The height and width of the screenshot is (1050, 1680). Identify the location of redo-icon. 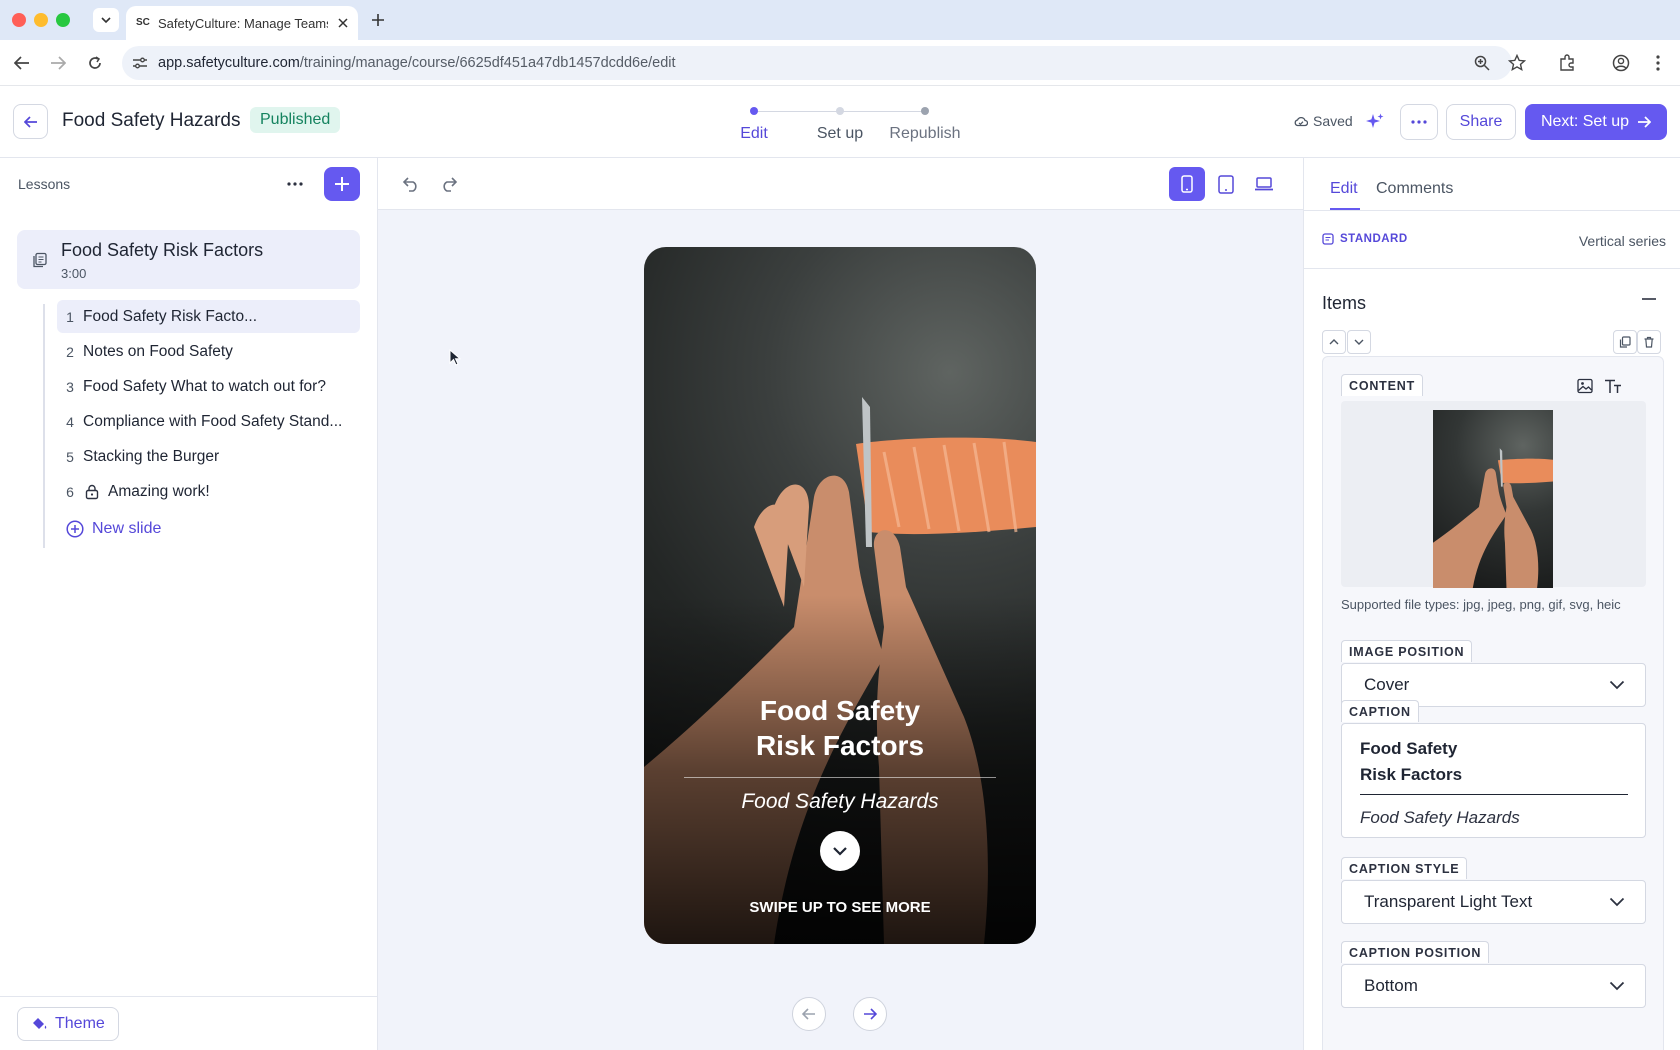
(449, 184).